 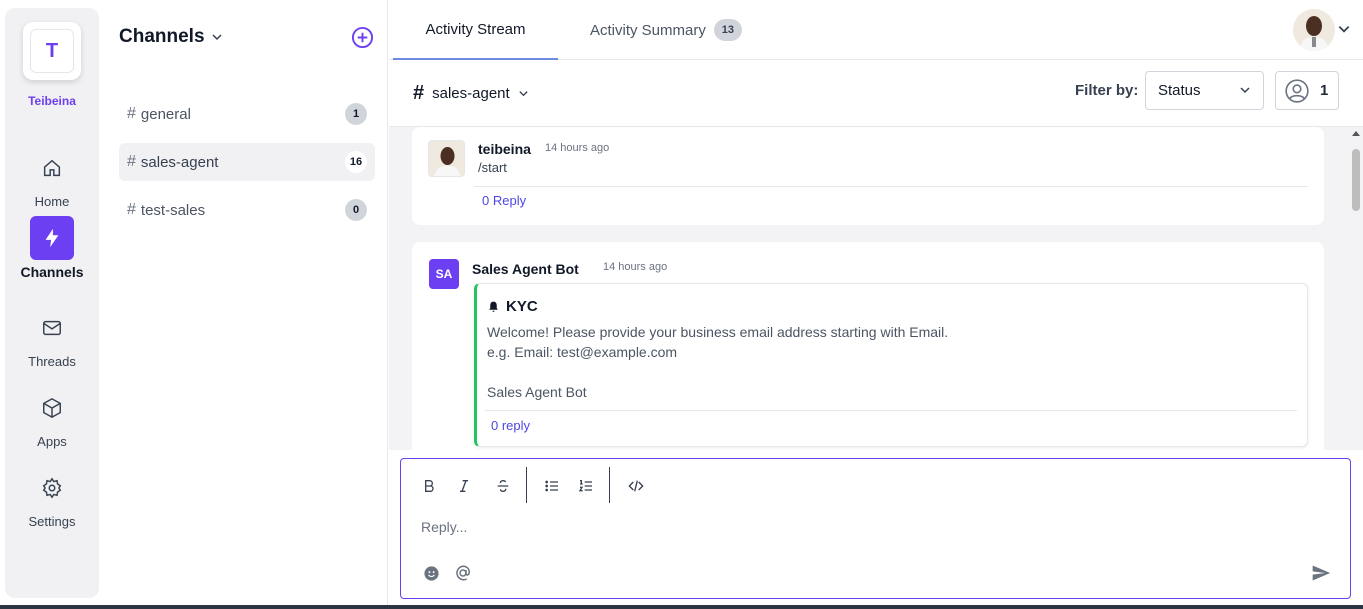 What do you see at coordinates (525, 269) in the screenshot?
I see `message-author: Sales Agent Bot` at bounding box center [525, 269].